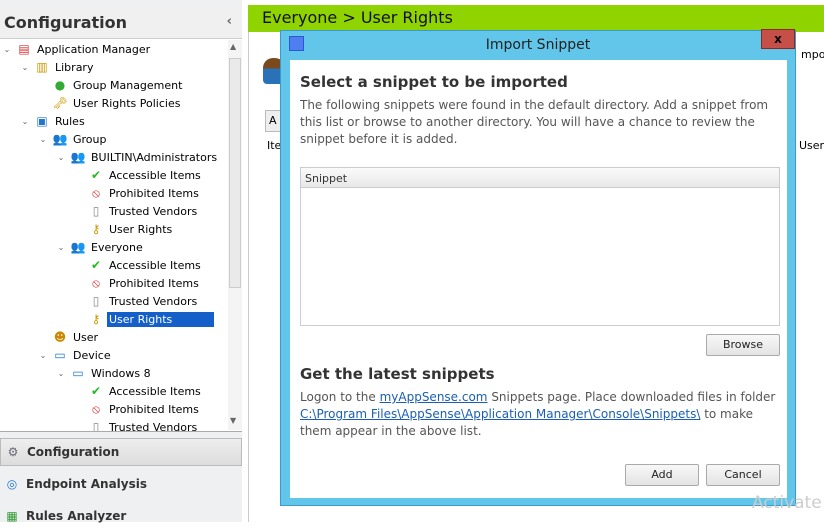 The width and height of the screenshot is (824, 530). What do you see at coordinates (121, 516) in the screenshot?
I see `nav-rules-analyzer: ▦ Rules Analyzer` at bounding box center [121, 516].